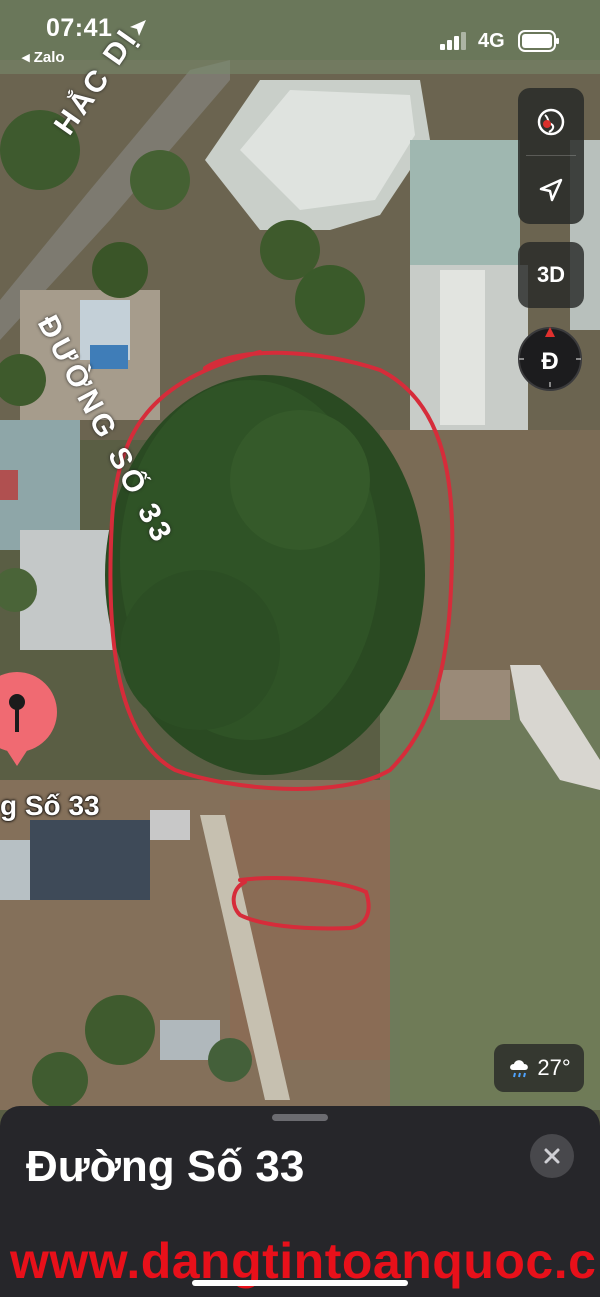  I want to click on weather-chip: 27°, so click(539, 1068).